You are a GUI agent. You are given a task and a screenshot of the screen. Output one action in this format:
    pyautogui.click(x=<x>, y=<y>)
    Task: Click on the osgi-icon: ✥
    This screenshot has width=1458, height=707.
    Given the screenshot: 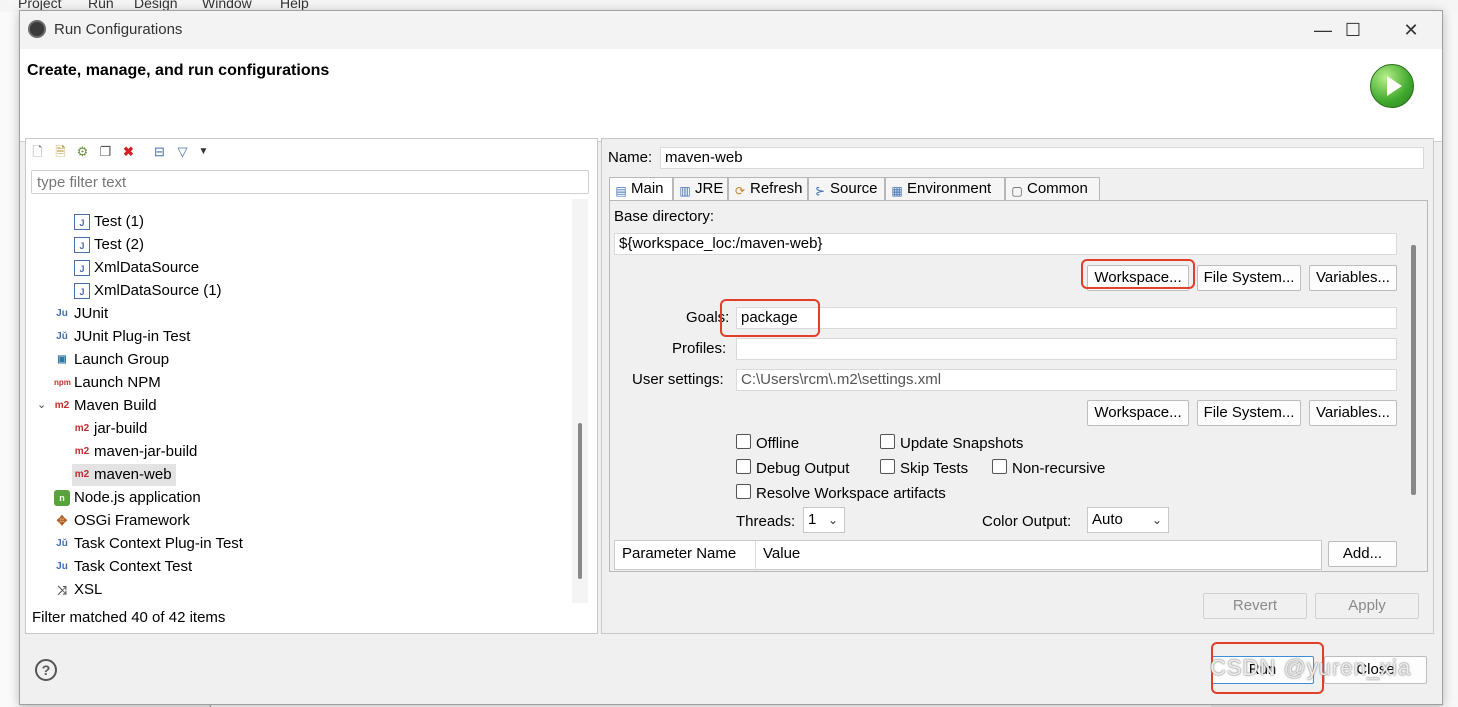 What is the action you would take?
    pyautogui.click(x=62, y=521)
    